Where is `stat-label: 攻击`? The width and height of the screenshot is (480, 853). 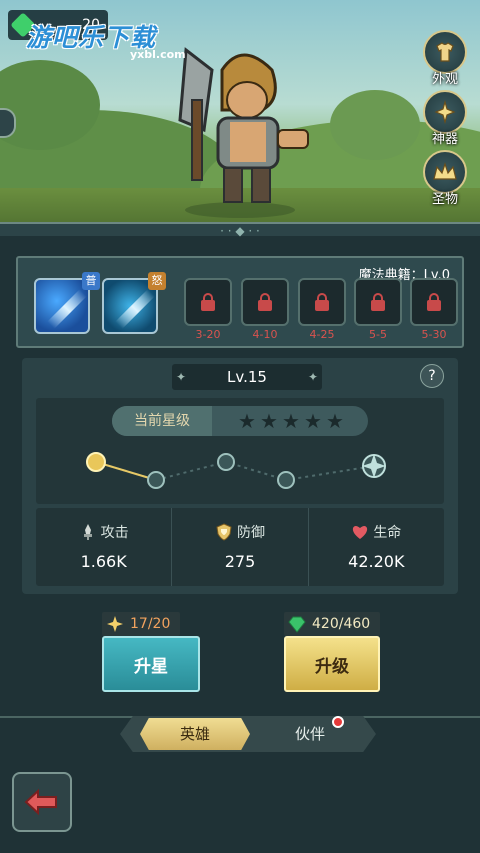
stat-label: 攻击 is located at coordinates (114, 533).